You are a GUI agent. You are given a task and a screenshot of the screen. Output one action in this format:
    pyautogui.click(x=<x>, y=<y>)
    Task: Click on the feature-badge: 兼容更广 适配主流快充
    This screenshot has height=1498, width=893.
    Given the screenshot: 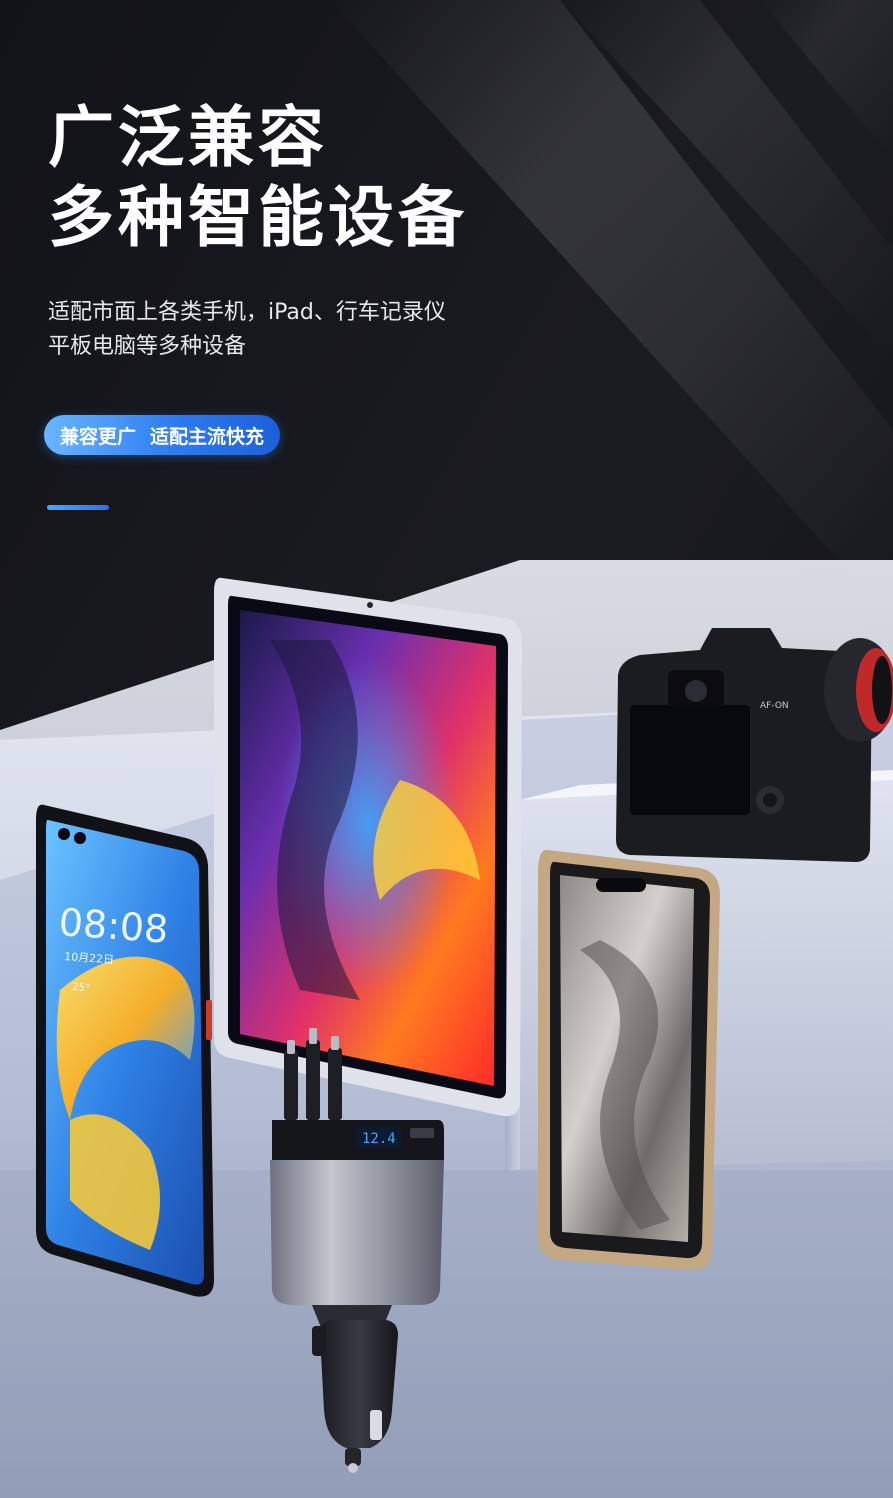 What is the action you would take?
    pyautogui.click(x=162, y=435)
    